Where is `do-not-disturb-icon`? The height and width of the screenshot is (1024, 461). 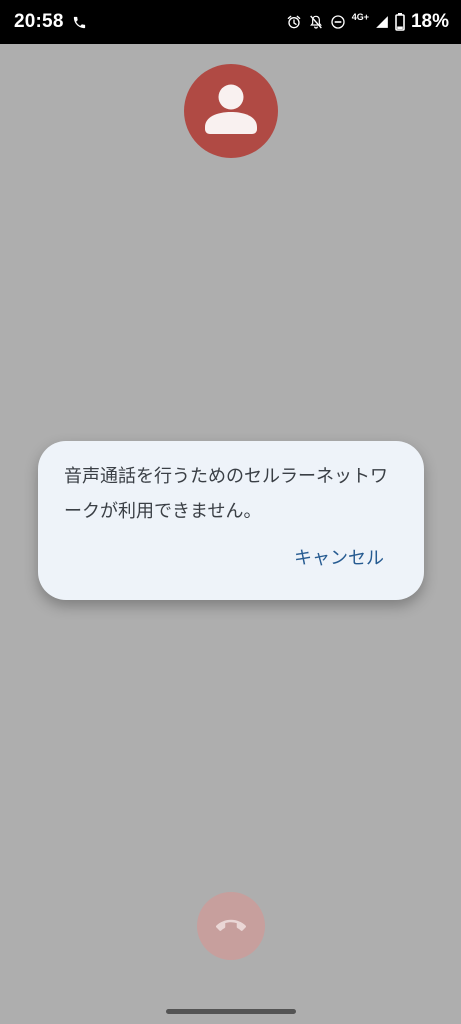 do-not-disturb-icon is located at coordinates (338, 22).